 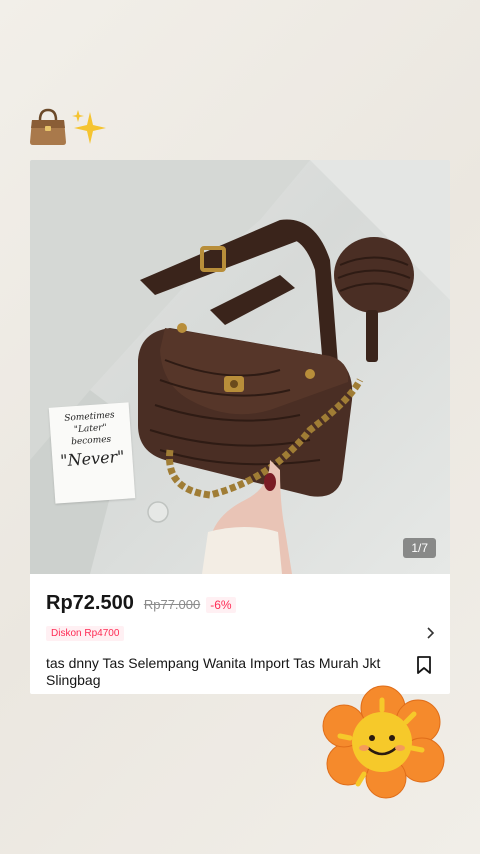 I want to click on original-price: Rp77.000, so click(x=172, y=604).